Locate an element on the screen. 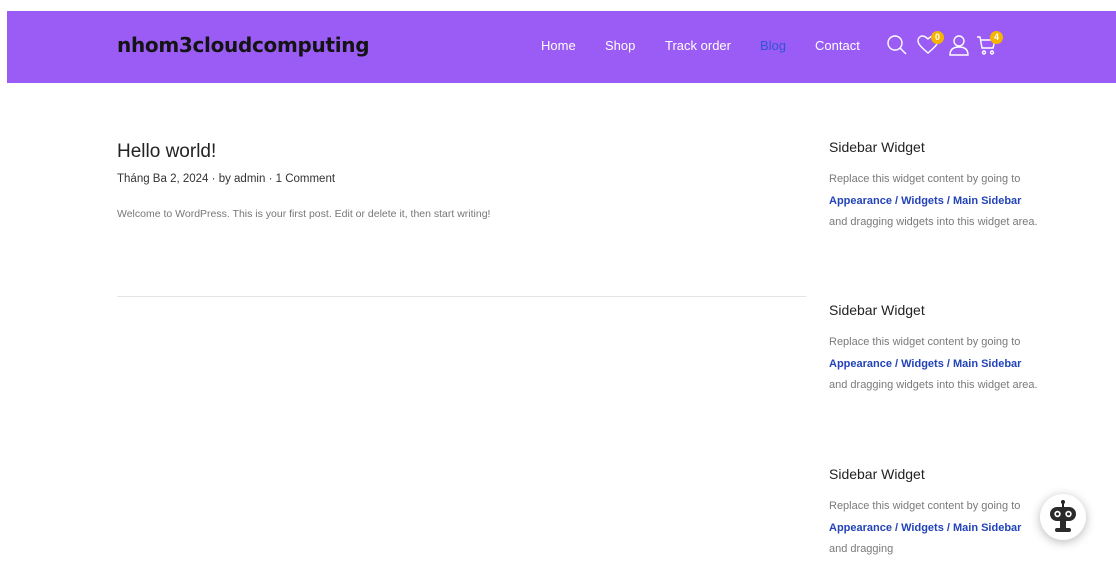 Image resolution: width=1116 pixels, height=567 pixels. post-divider is located at coordinates (461, 296).